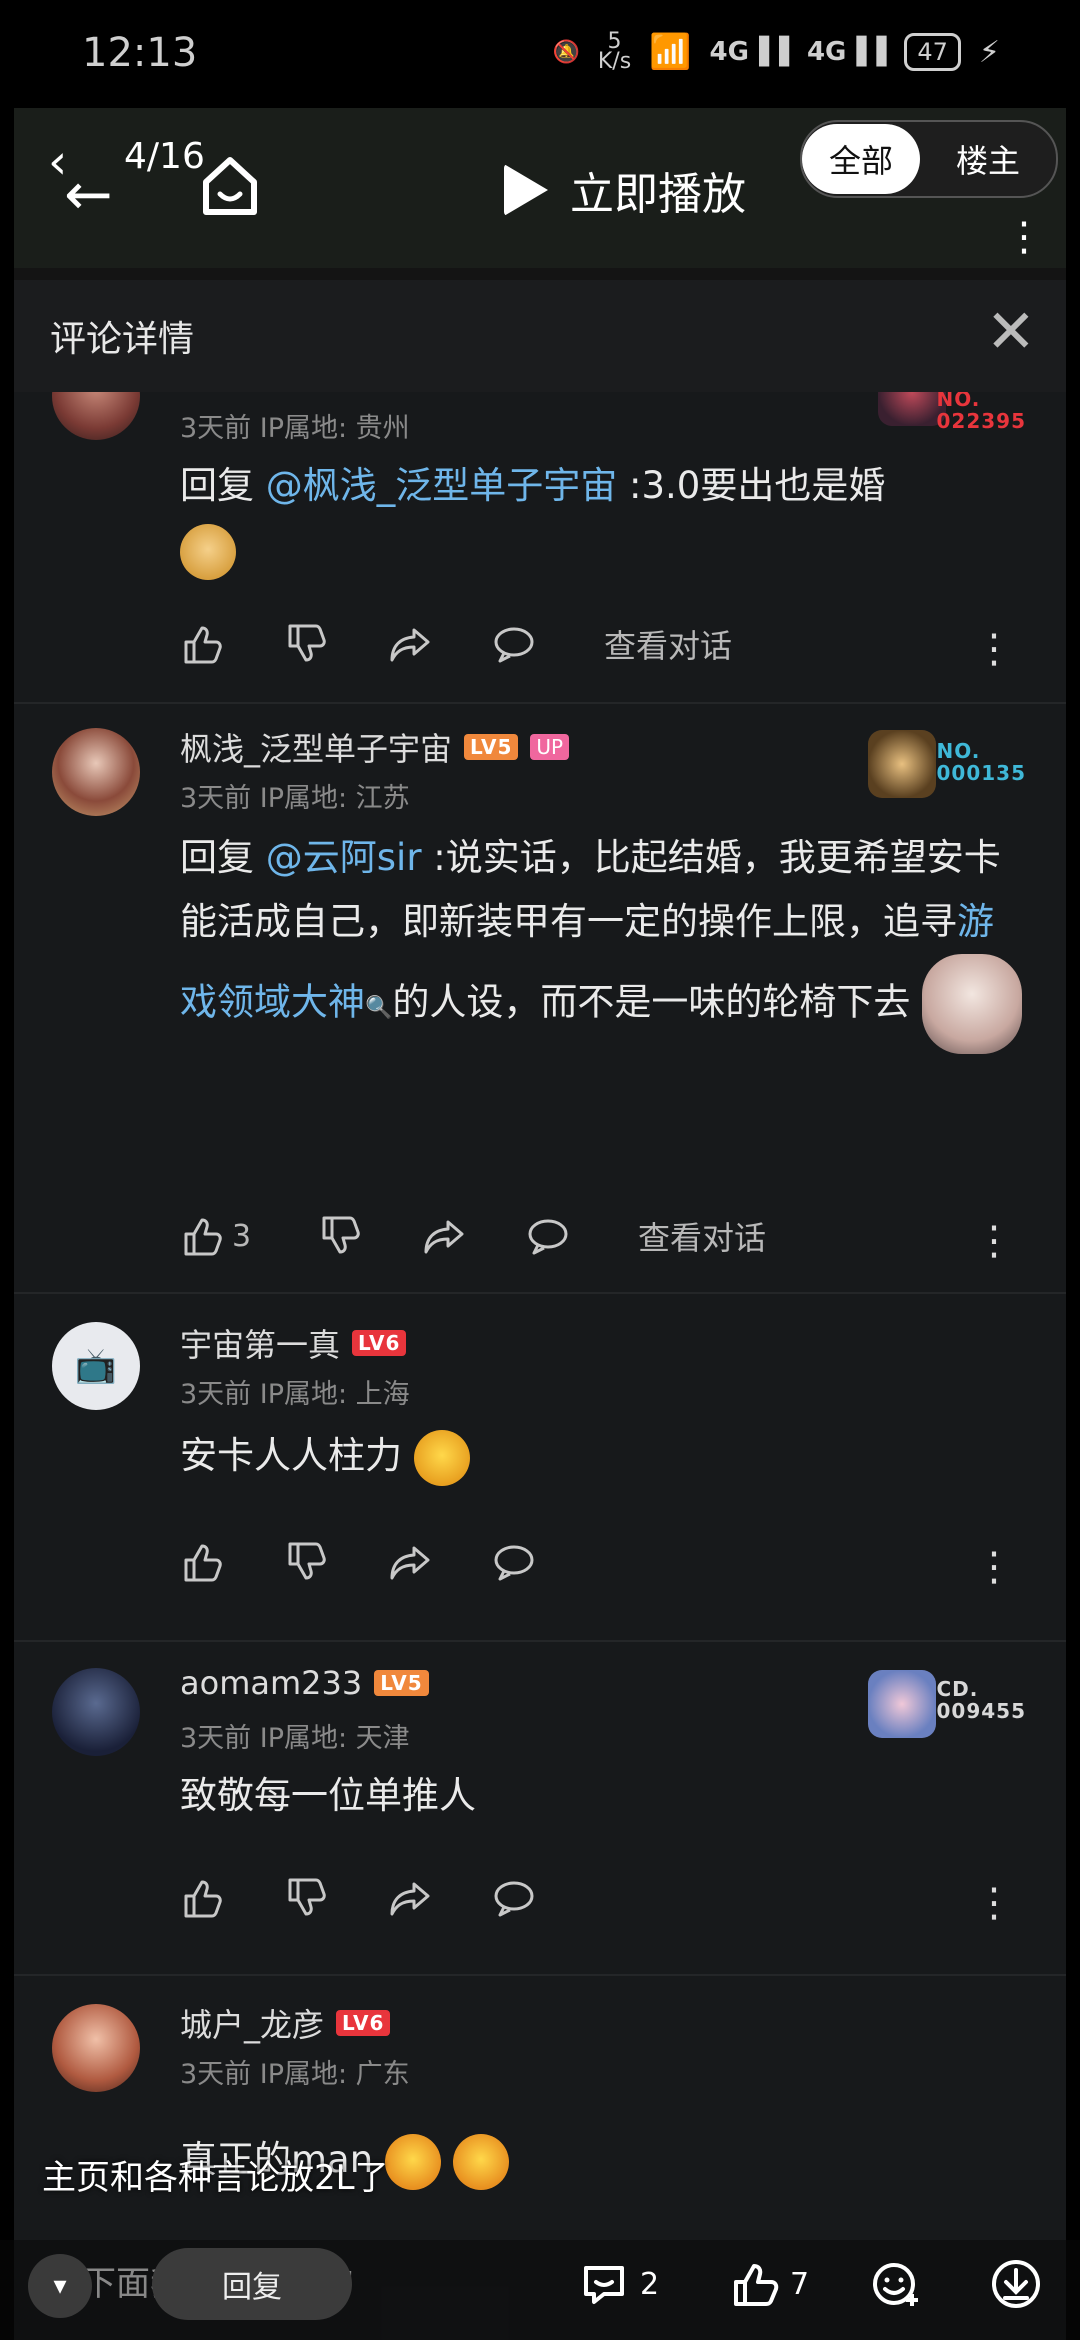  I want to click on comment-username: 城户_龙彦 LV6, so click(285, 2023).